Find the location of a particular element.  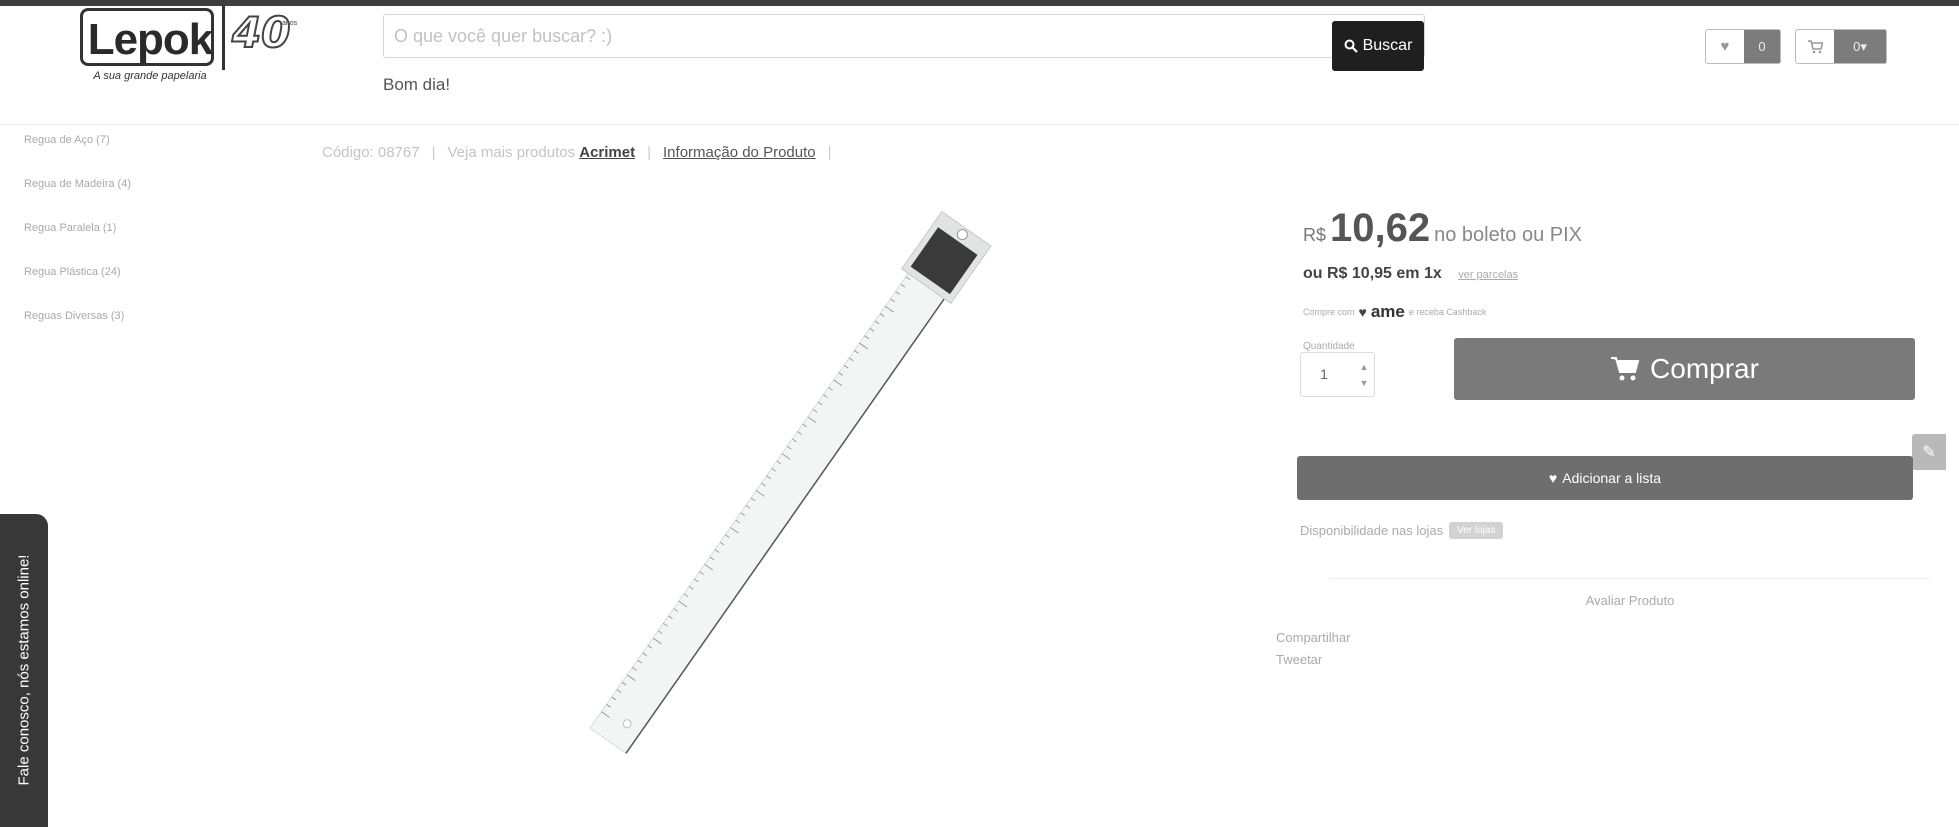

sidebar-category: Regua Paralela (1) is located at coordinates (124, 240).